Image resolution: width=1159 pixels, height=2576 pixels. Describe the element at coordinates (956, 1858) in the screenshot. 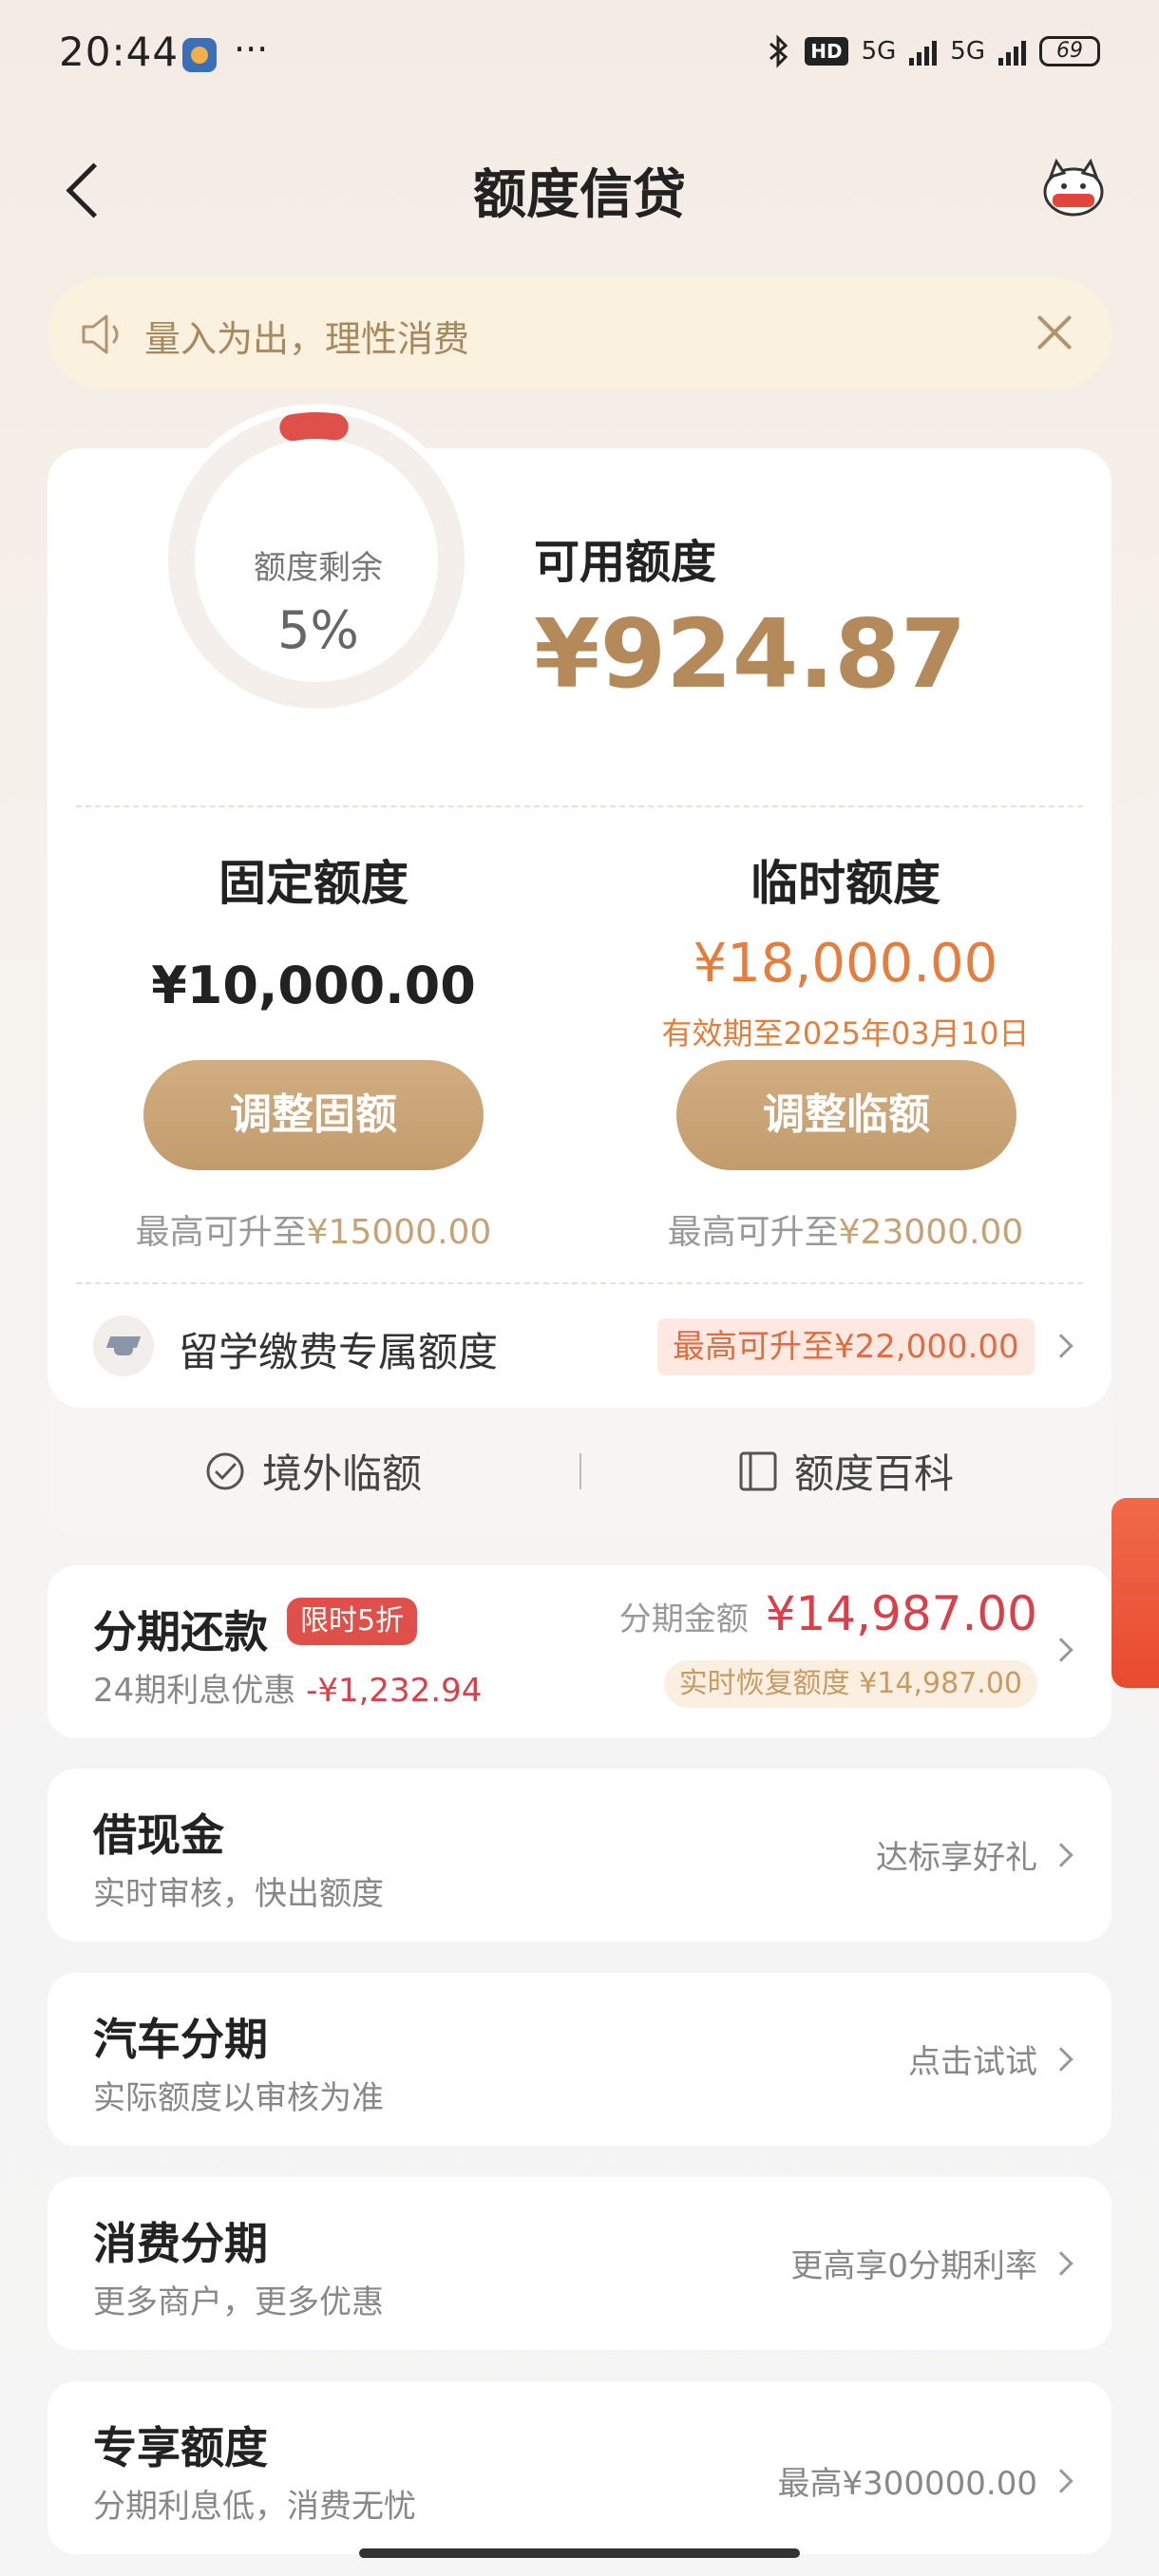

I see `card-right-text: 达标享好礼` at that location.